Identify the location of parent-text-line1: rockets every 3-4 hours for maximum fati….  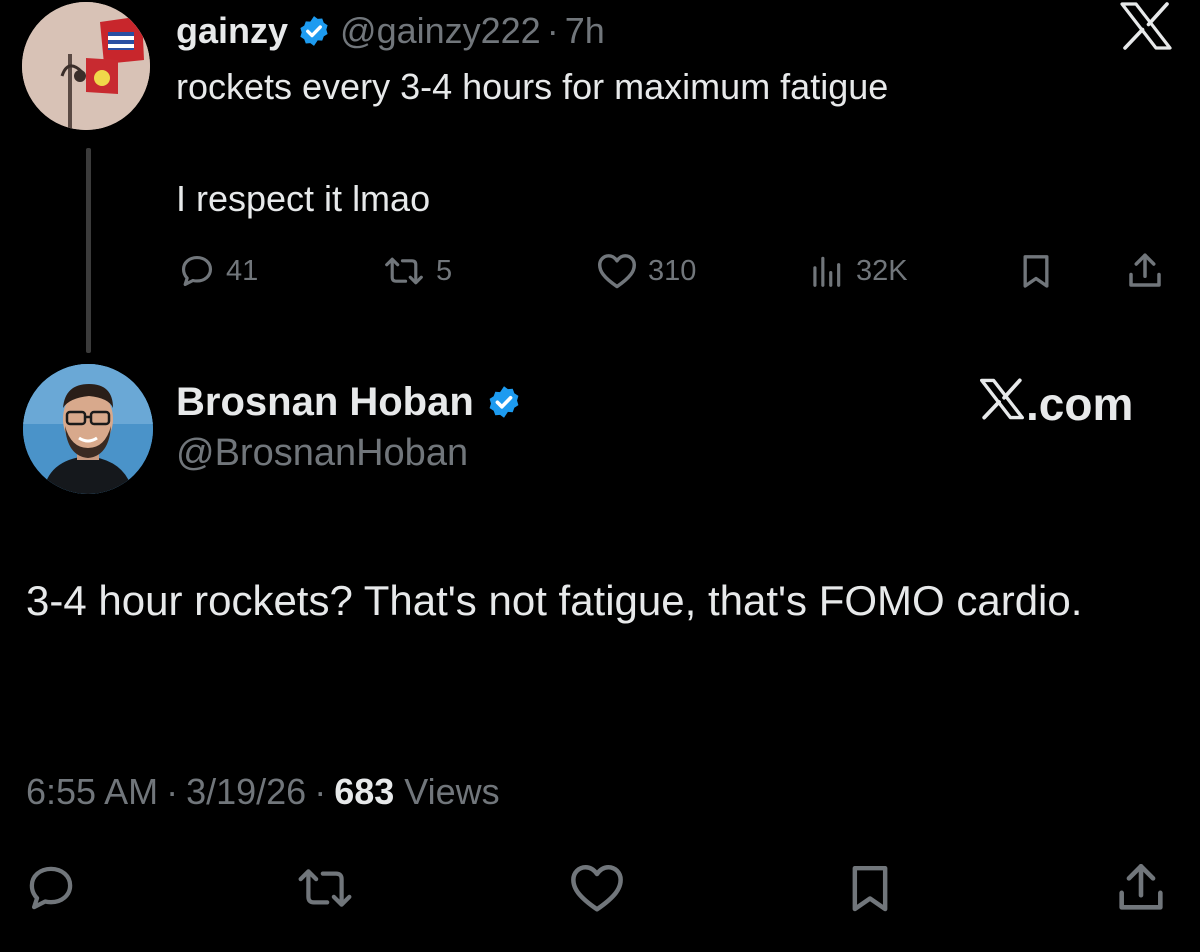
(532, 86).